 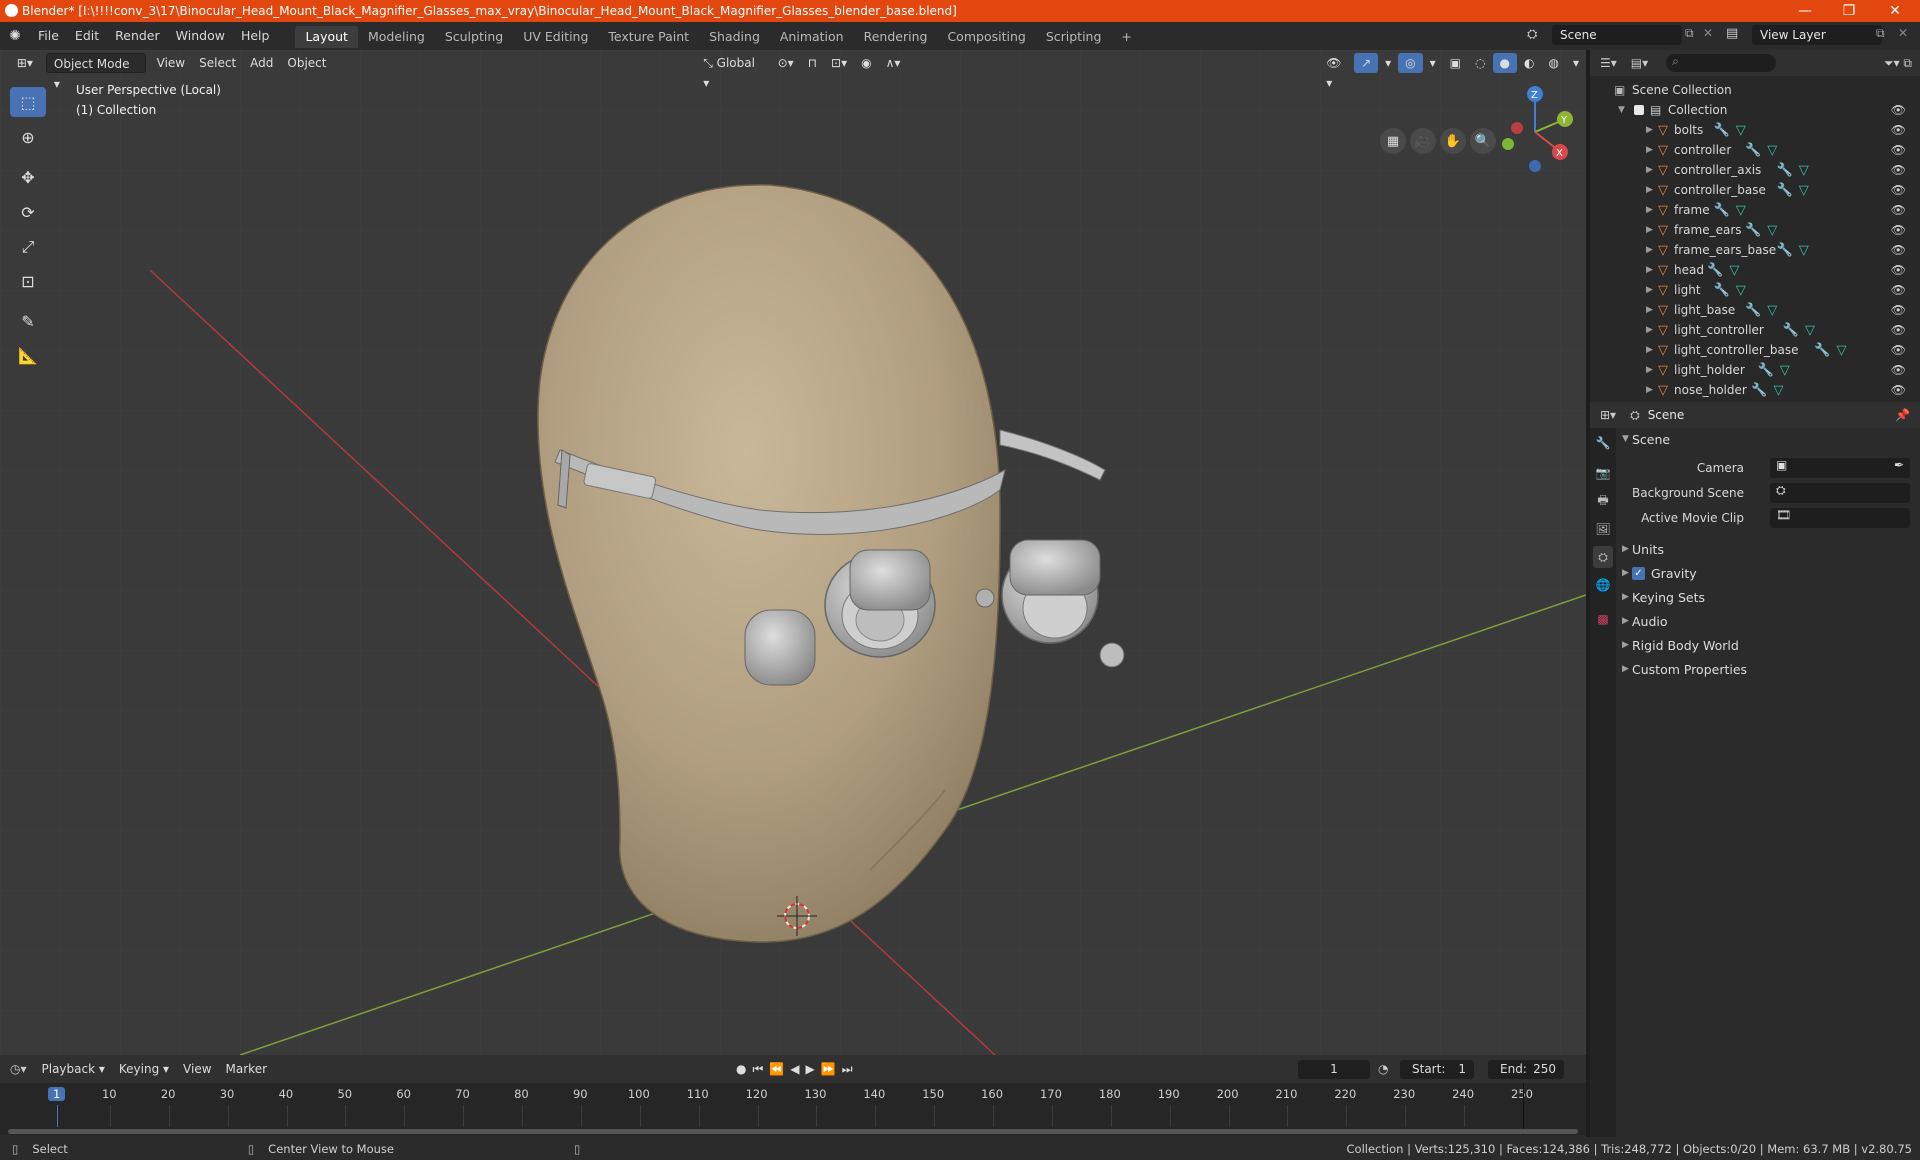 I want to click on active-movie-clip-field: 🎞, so click(x=1840, y=518).